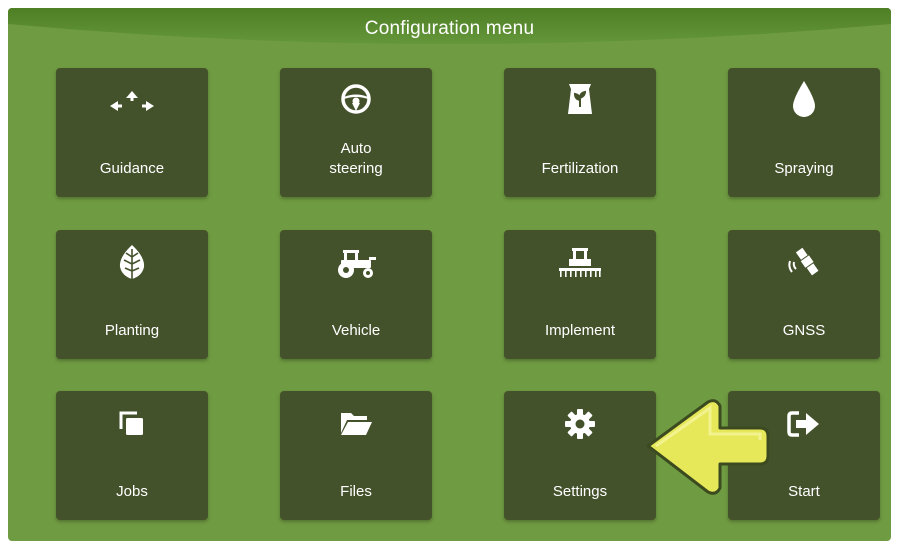 The image size is (899, 549). Describe the element at coordinates (580, 294) in the screenshot. I see `implement-button: Implement` at that location.